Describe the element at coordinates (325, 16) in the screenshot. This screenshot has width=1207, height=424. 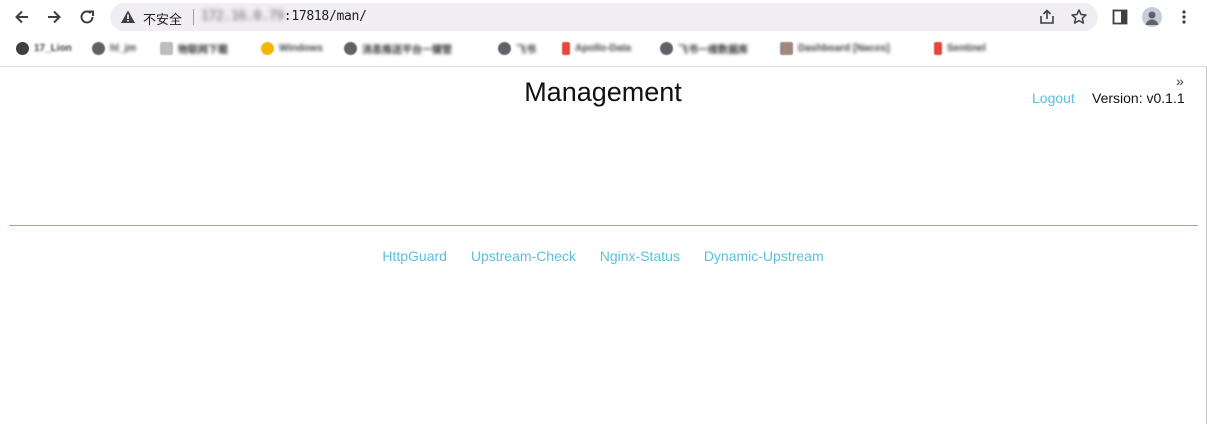
I see `url-port-path: :17818/man/` at that location.